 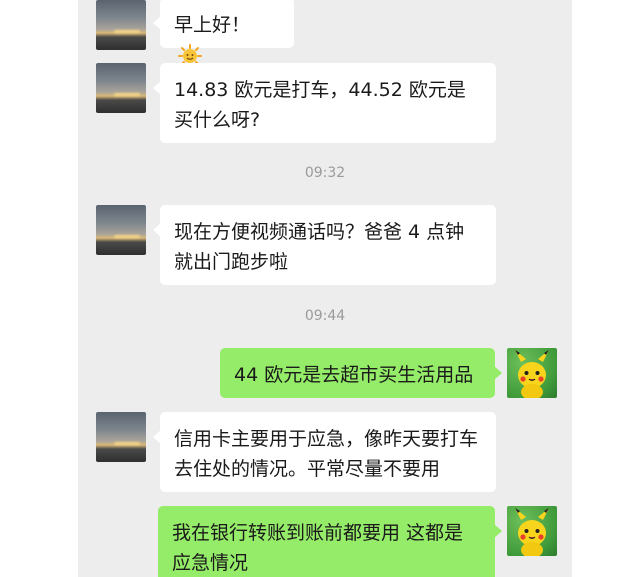 I want to click on timestamp: 09:32, so click(x=325, y=173).